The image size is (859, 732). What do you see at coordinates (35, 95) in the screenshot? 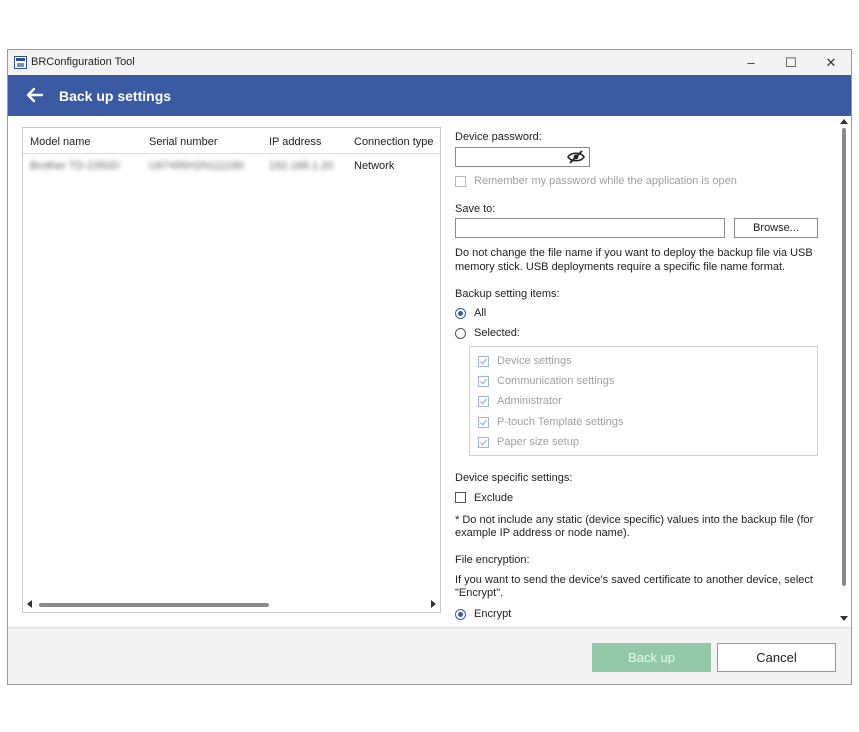
I see `arrow-left-icon` at bounding box center [35, 95].